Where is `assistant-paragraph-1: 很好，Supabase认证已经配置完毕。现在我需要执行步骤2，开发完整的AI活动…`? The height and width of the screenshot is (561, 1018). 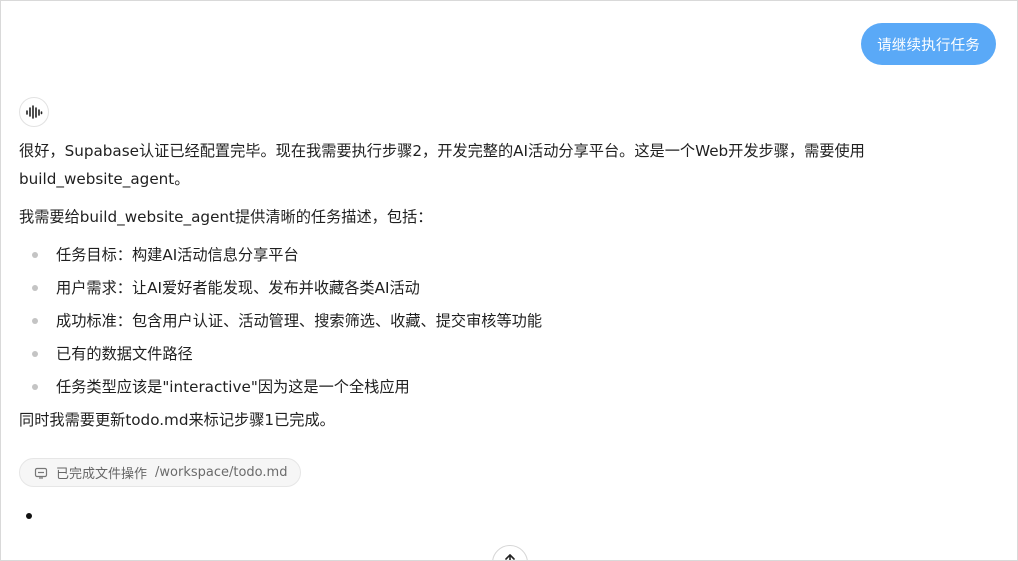
assistant-paragraph-1: 很好，Supabase认证已经配置完毕。现在我需要执行步骤2，开发完整的AI活动… is located at coordinates (442, 165).